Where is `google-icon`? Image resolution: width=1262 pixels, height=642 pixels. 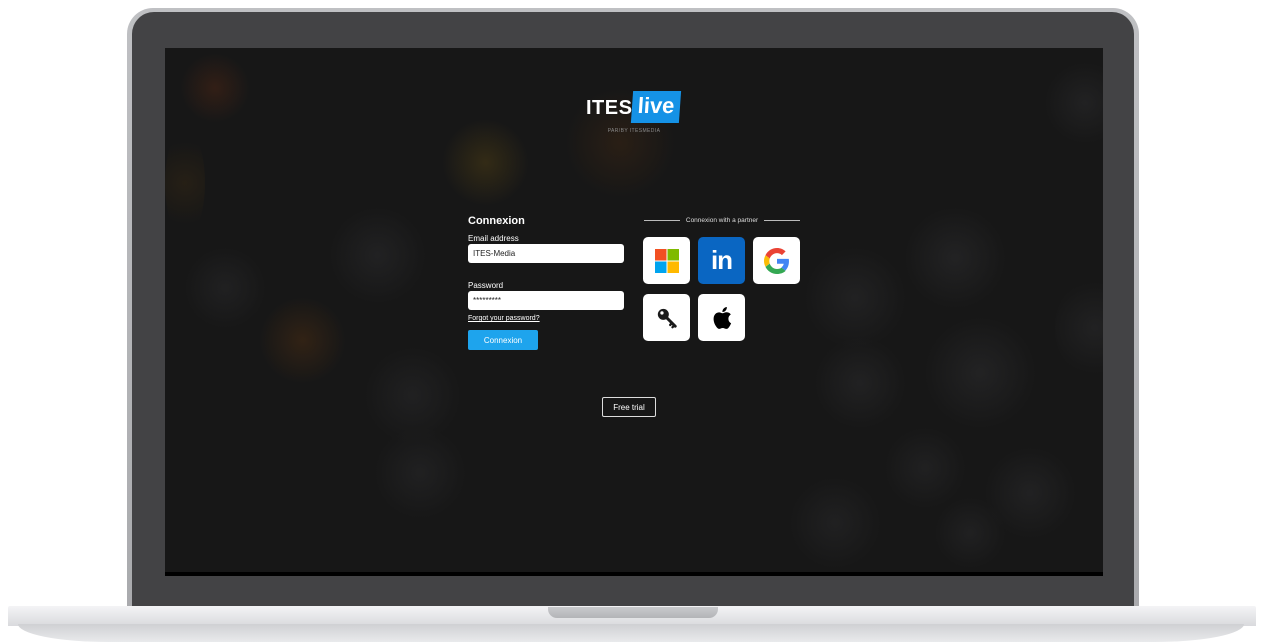 google-icon is located at coordinates (776, 260).